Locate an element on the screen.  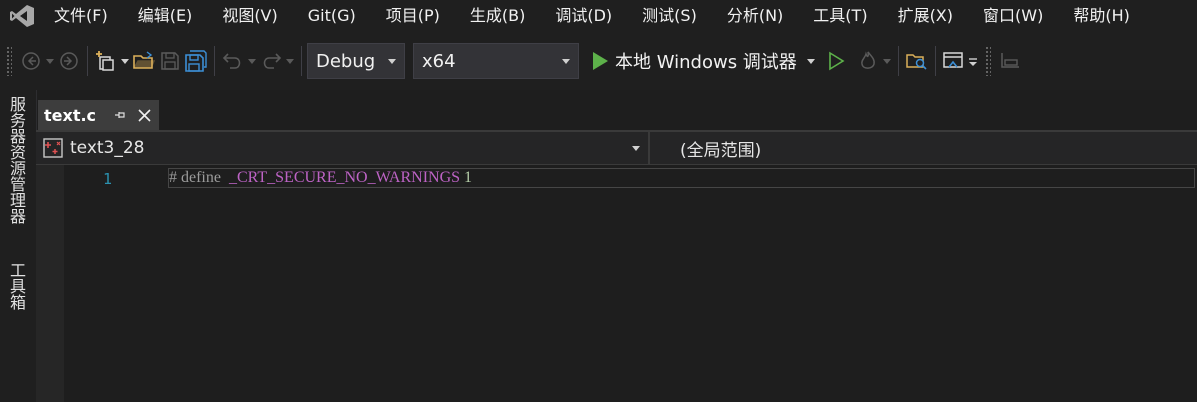
save-all-icon is located at coordinates (196, 61).